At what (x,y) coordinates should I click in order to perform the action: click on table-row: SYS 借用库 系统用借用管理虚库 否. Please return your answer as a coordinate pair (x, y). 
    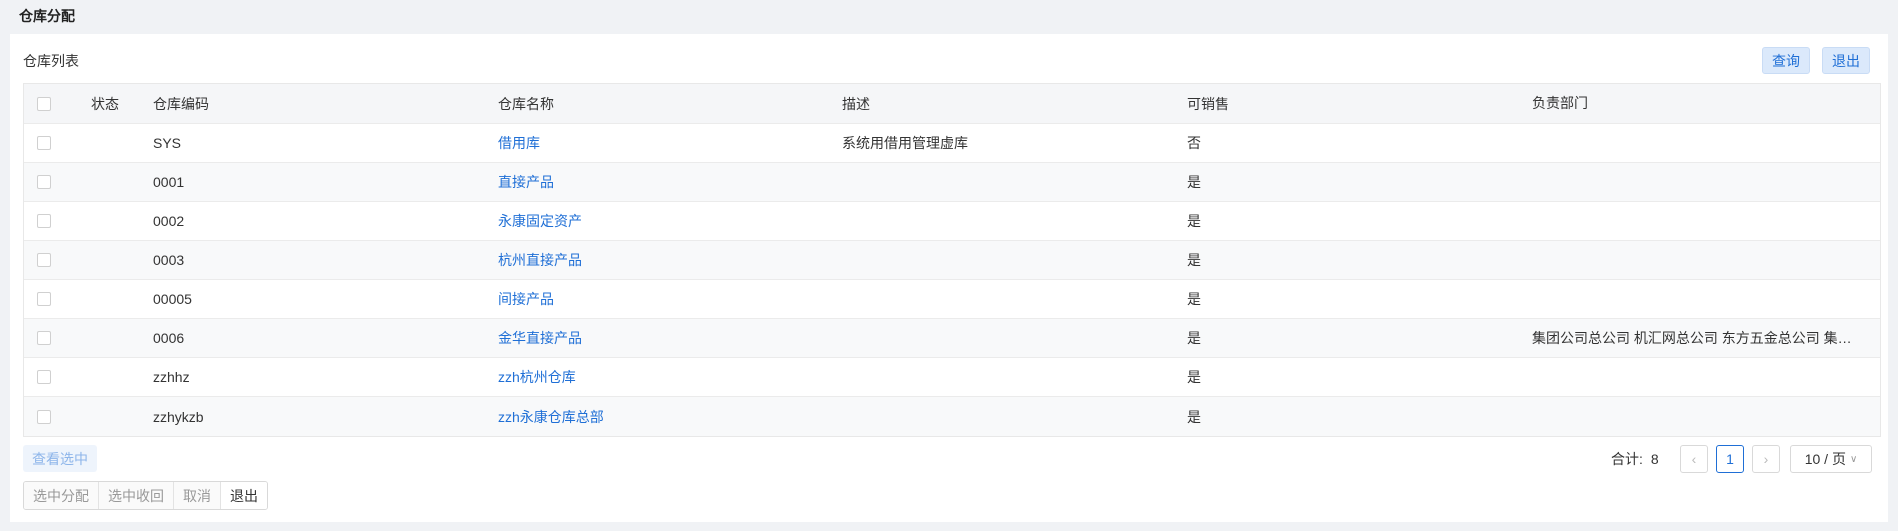
    Looking at the image, I should click on (952, 143).